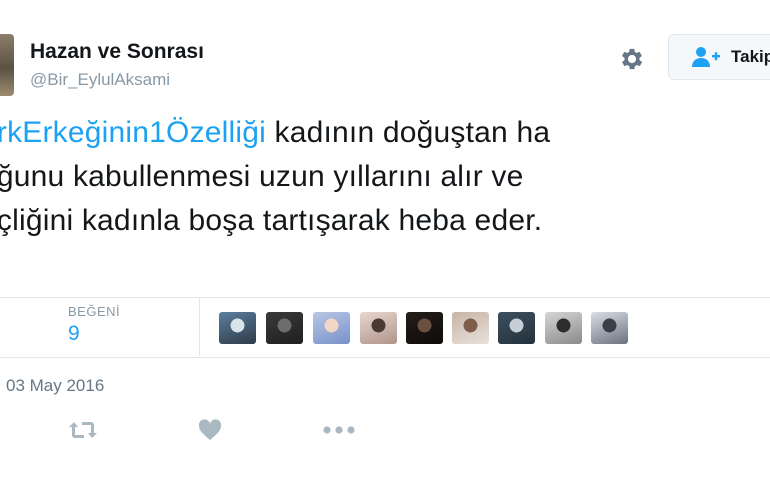 Image resolution: width=770 pixels, height=485 pixels. What do you see at coordinates (7, 65) in the screenshot?
I see `avatar` at bounding box center [7, 65].